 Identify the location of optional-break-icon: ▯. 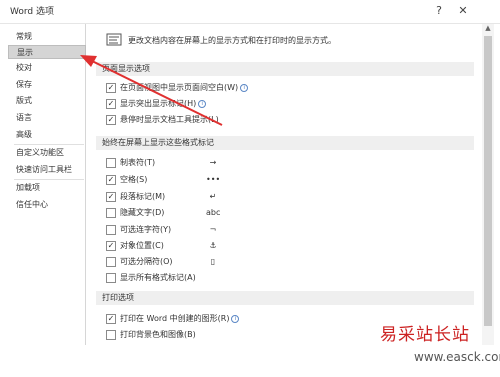
(213, 261).